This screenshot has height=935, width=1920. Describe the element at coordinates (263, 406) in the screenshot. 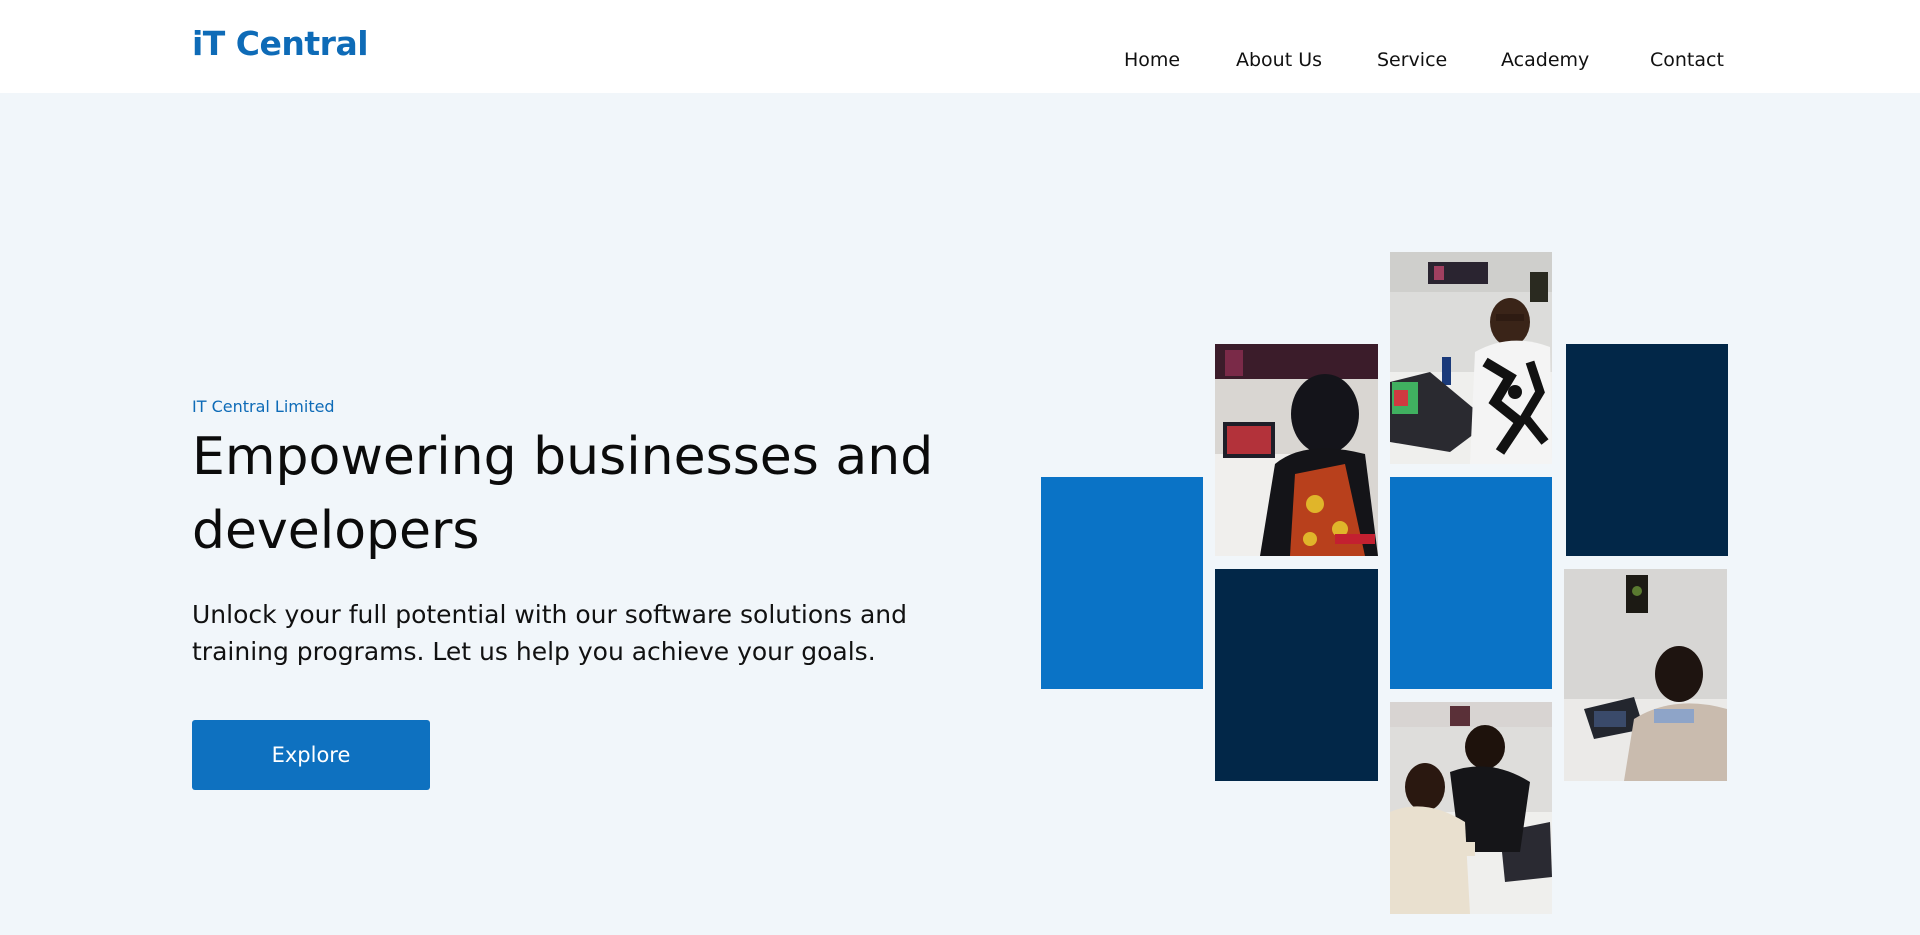

I see `hero-eyebrow: IT Central Limited` at that location.